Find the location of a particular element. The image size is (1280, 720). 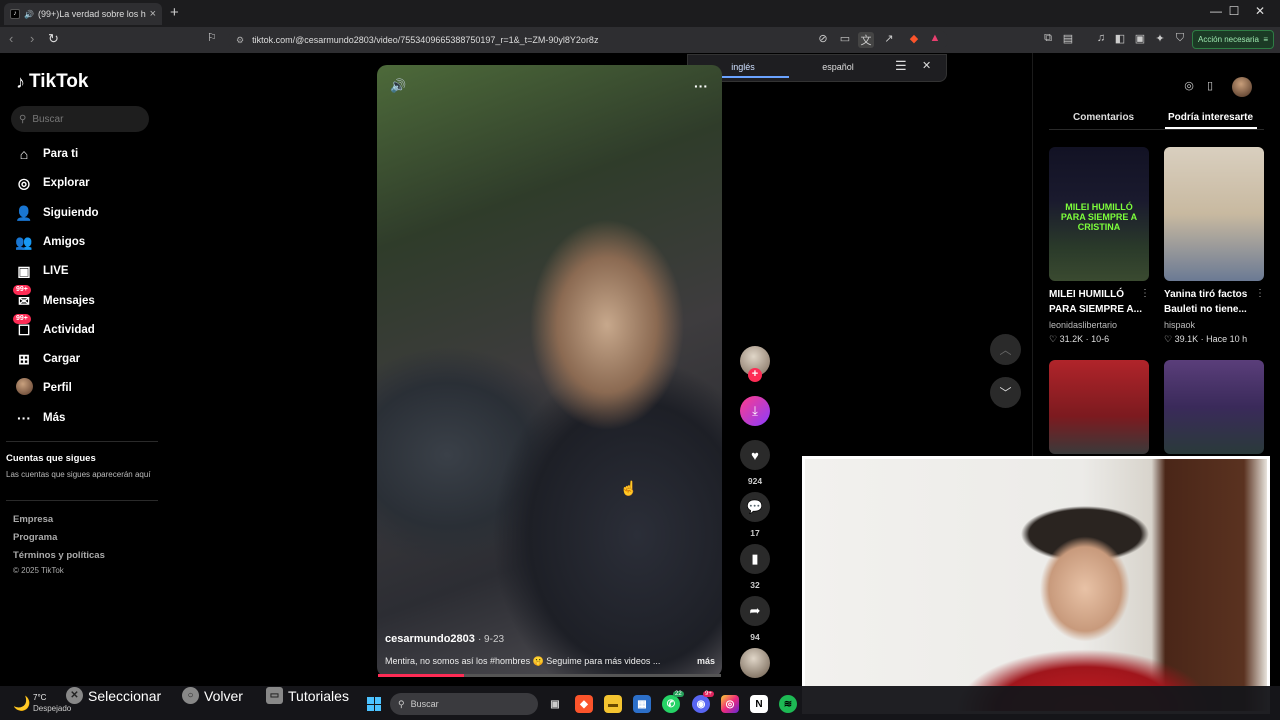

whatsapp-icon: ✆ is located at coordinates (671, 704).